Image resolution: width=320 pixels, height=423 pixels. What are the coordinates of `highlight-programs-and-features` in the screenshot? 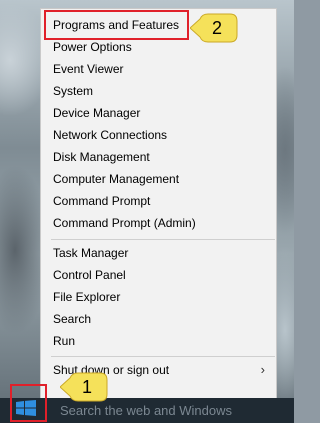 It's located at (116, 25).